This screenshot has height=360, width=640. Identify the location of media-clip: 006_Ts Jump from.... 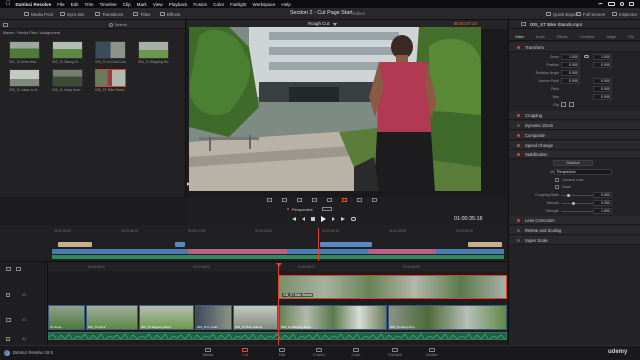
(67, 82).